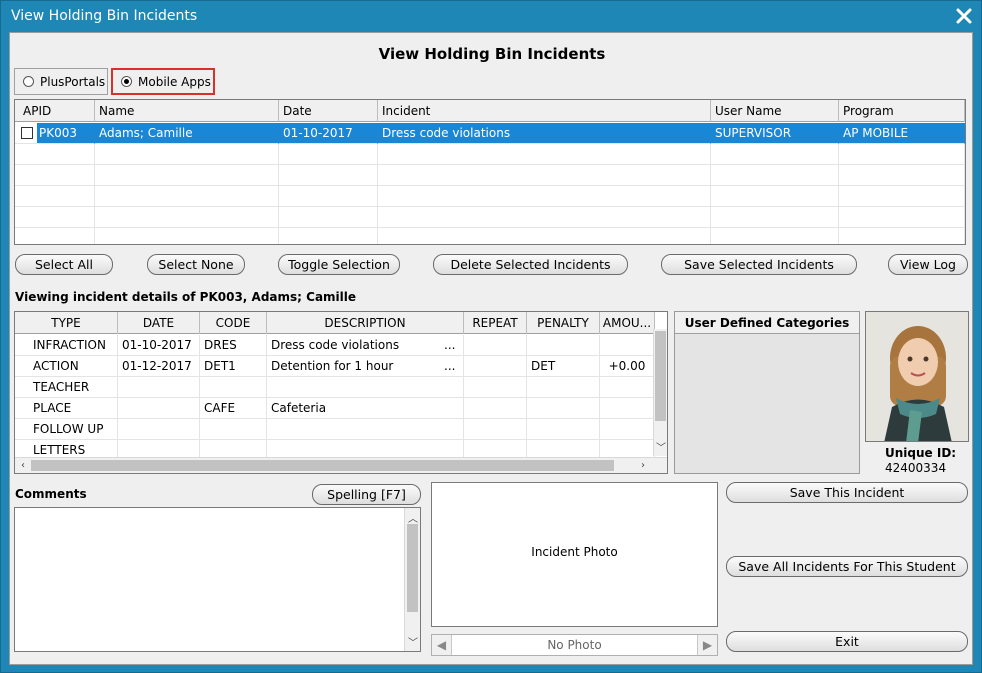 The height and width of the screenshot is (673, 982). Describe the element at coordinates (233, 345) in the screenshot. I see `detail-cell-code: DRES` at that location.